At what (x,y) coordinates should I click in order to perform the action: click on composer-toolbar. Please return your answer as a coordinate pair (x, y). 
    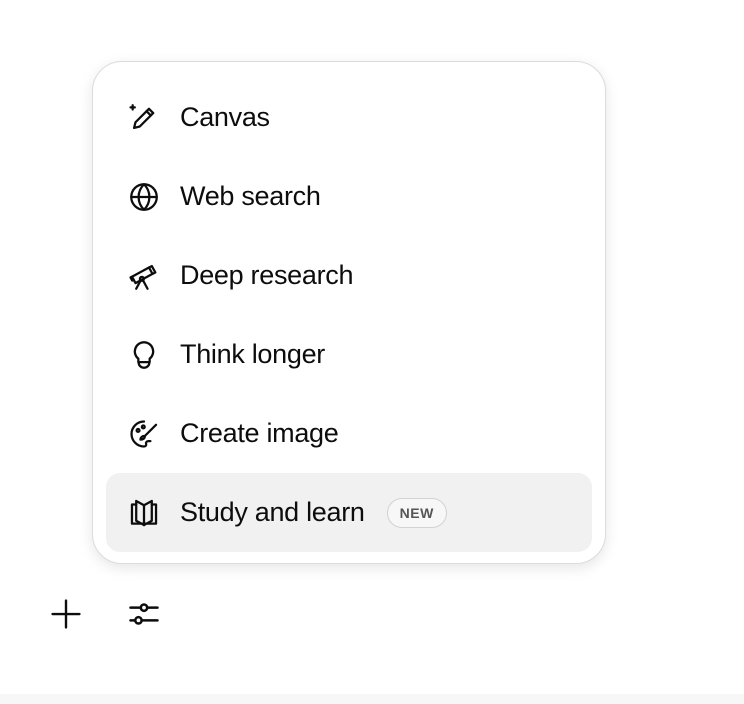
    Looking at the image, I should click on (105, 616).